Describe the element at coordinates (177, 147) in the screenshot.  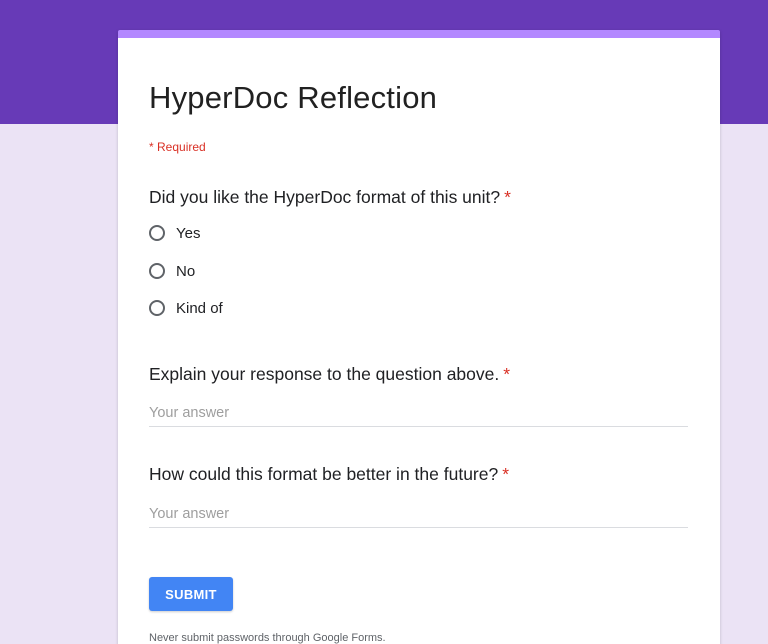
I see `required-note: * Required` at that location.